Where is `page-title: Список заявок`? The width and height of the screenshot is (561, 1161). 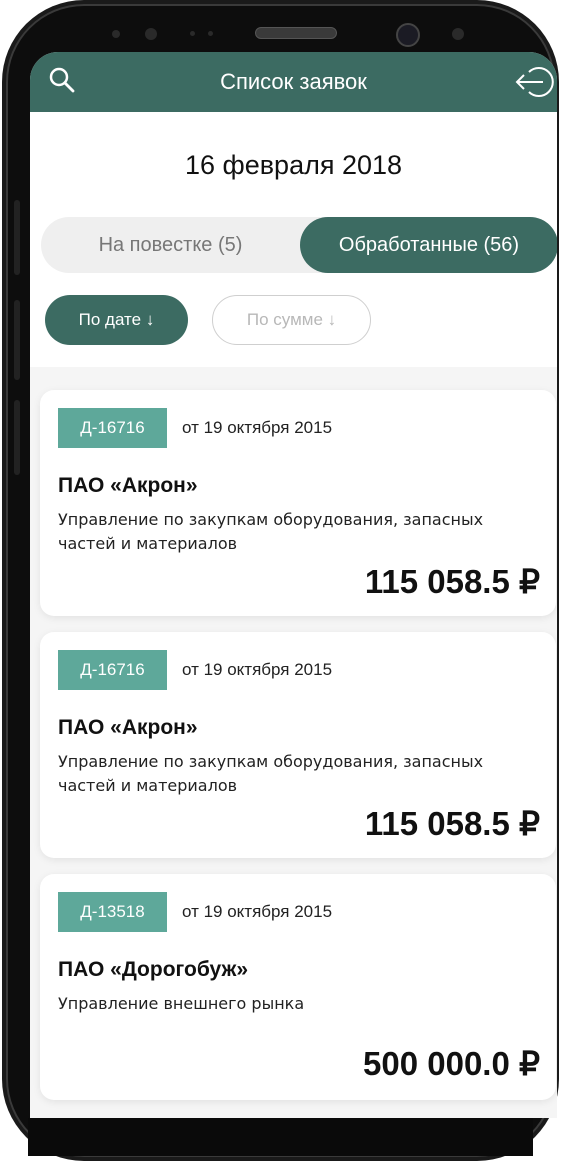
page-title: Список заявок is located at coordinates (293, 81).